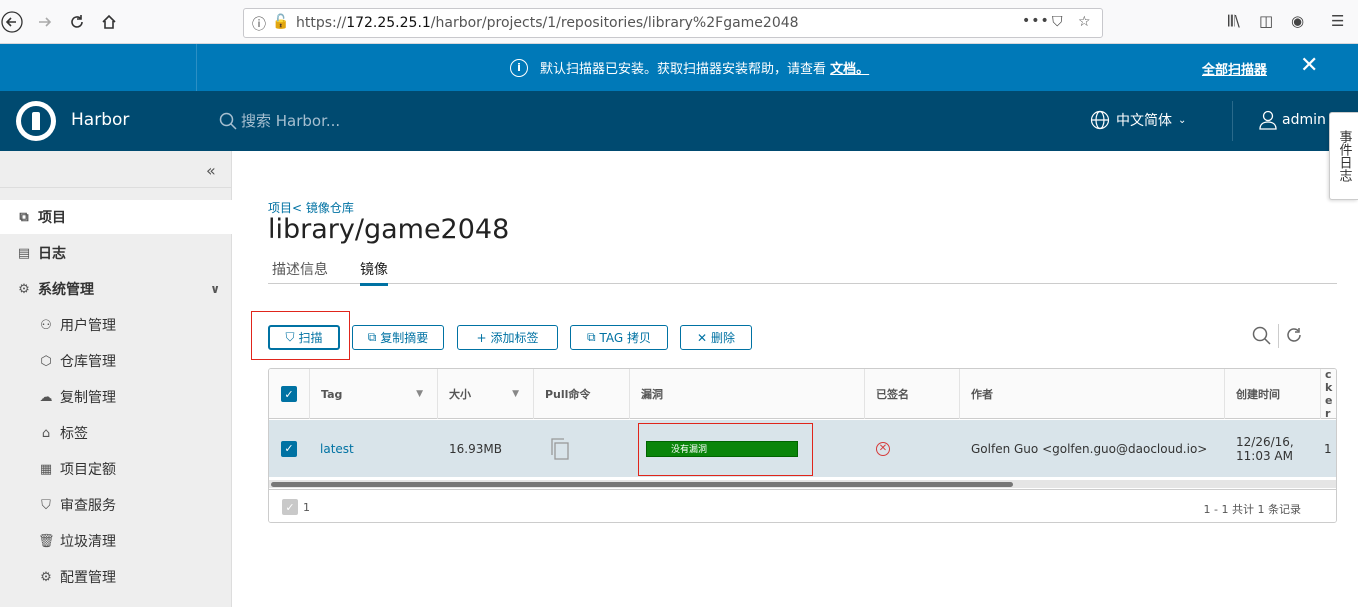  What do you see at coordinates (280, 22) in the screenshot?
I see `insecure-lock-icon: 🔓` at bounding box center [280, 22].